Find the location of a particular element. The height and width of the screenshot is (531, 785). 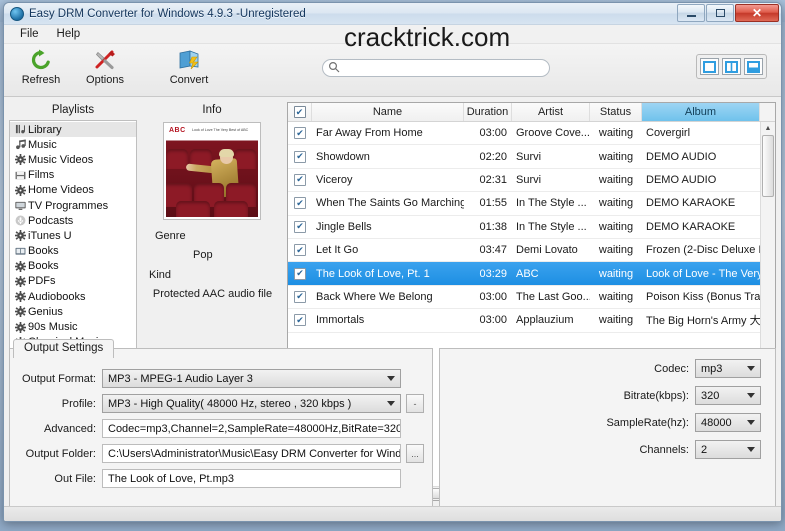

view-mode-single-button is located at coordinates (709, 66).